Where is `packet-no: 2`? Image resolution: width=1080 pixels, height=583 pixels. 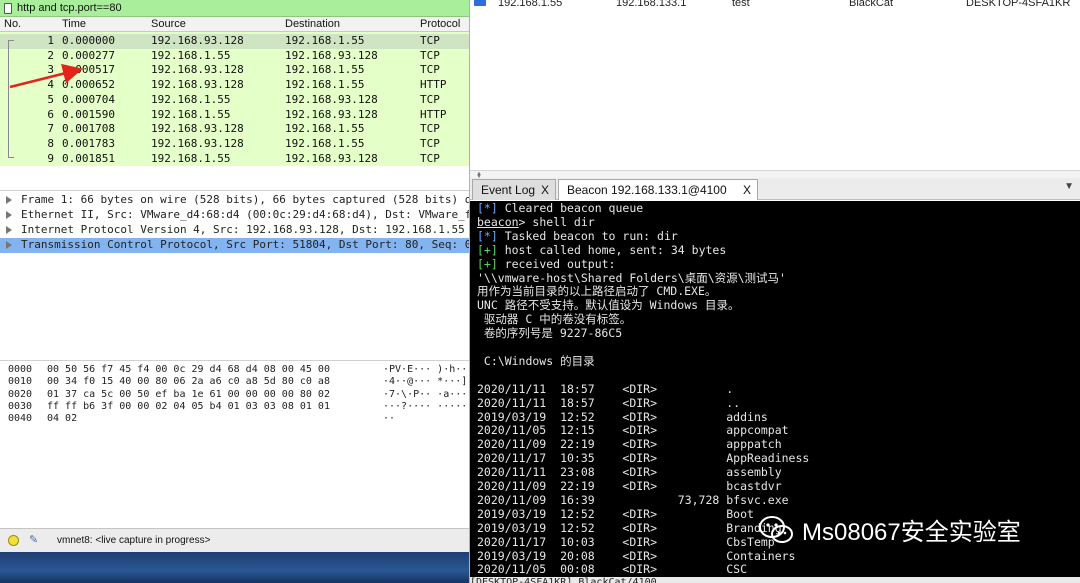
packet-no: 2 is located at coordinates (50, 55).